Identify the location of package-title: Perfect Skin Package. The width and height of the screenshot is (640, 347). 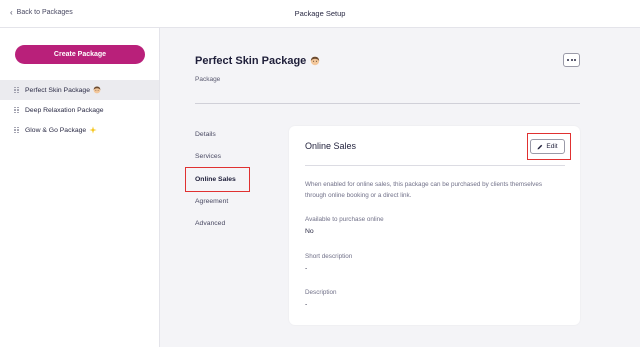
(257, 61).